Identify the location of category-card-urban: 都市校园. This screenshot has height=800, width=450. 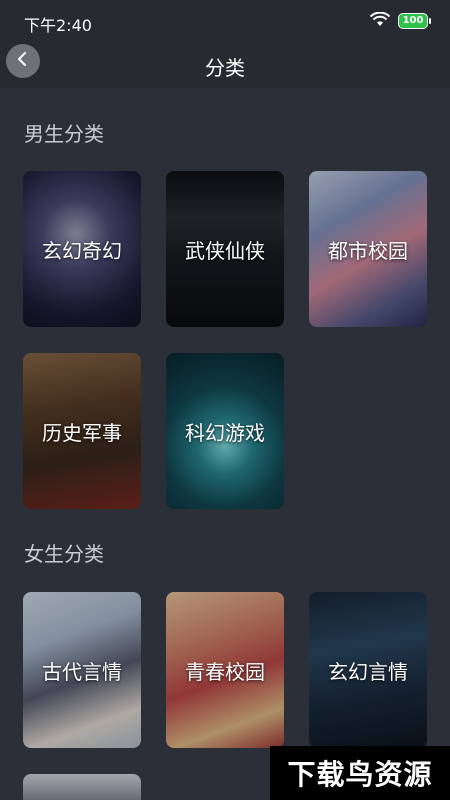
(368, 249).